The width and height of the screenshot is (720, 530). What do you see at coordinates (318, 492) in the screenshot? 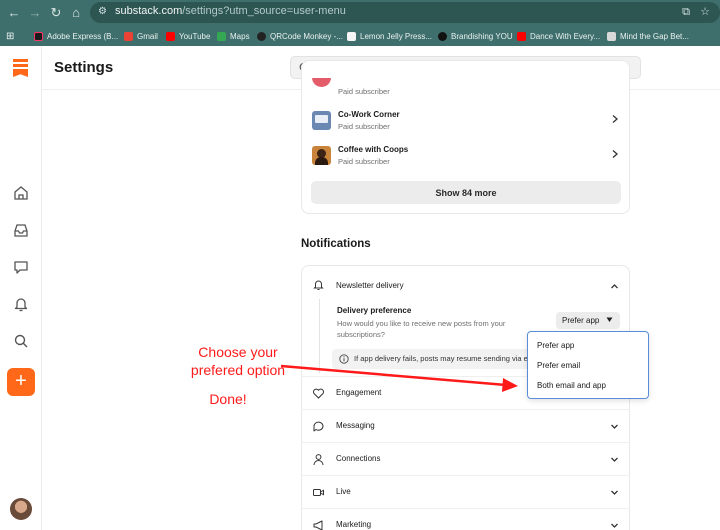
I see `video-camera-icon` at bounding box center [318, 492].